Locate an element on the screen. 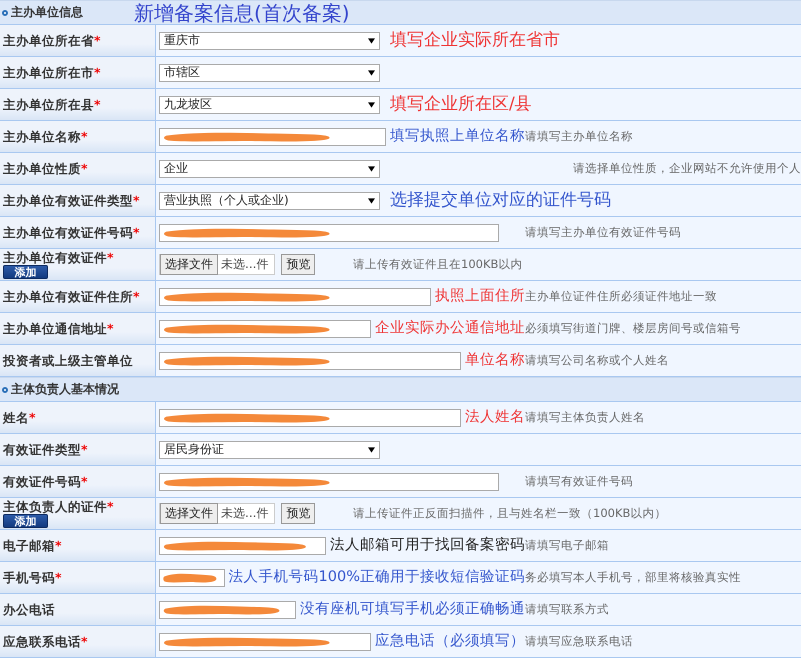 The width and height of the screenshot is (801, 658). annotation-text: 法人邮箱可用于找回备案密码 is located at coordinates (427, 546).